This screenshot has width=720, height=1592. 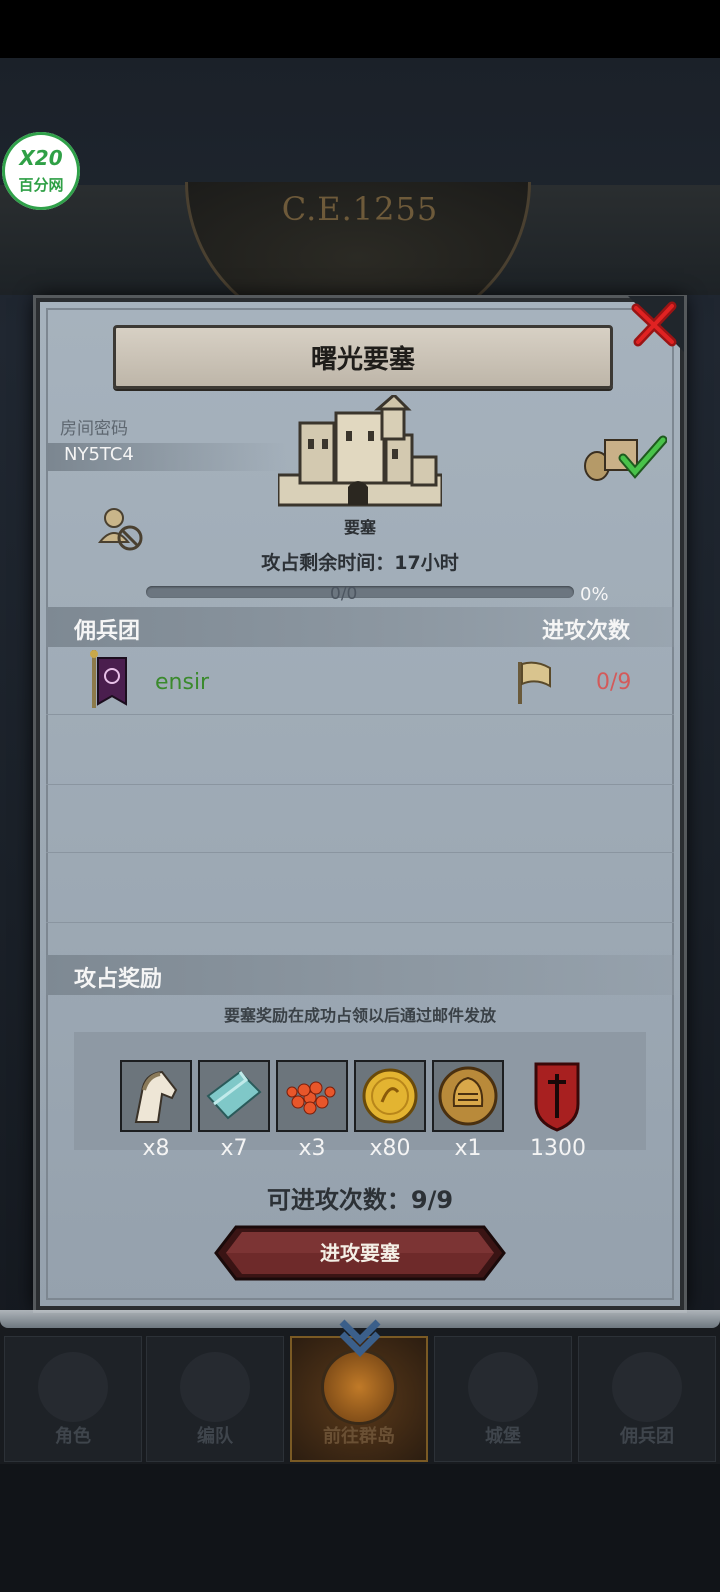 What do you see at coordinates (614, 682) in the screenshot?
I see `mercenary-attack-count: 0/9` at bounding box center [614, 682].